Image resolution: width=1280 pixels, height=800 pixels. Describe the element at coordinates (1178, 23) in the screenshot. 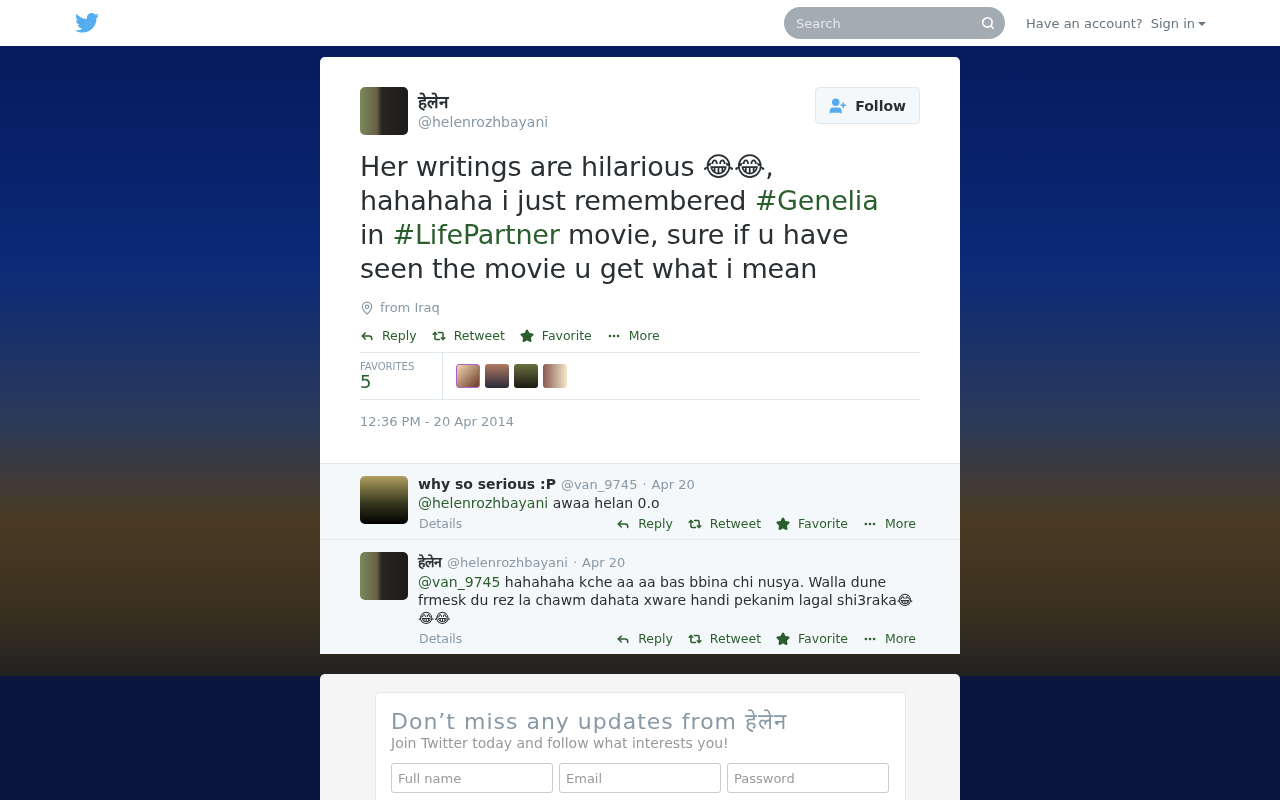

I see `sign-in-link: Sign in` at that location.